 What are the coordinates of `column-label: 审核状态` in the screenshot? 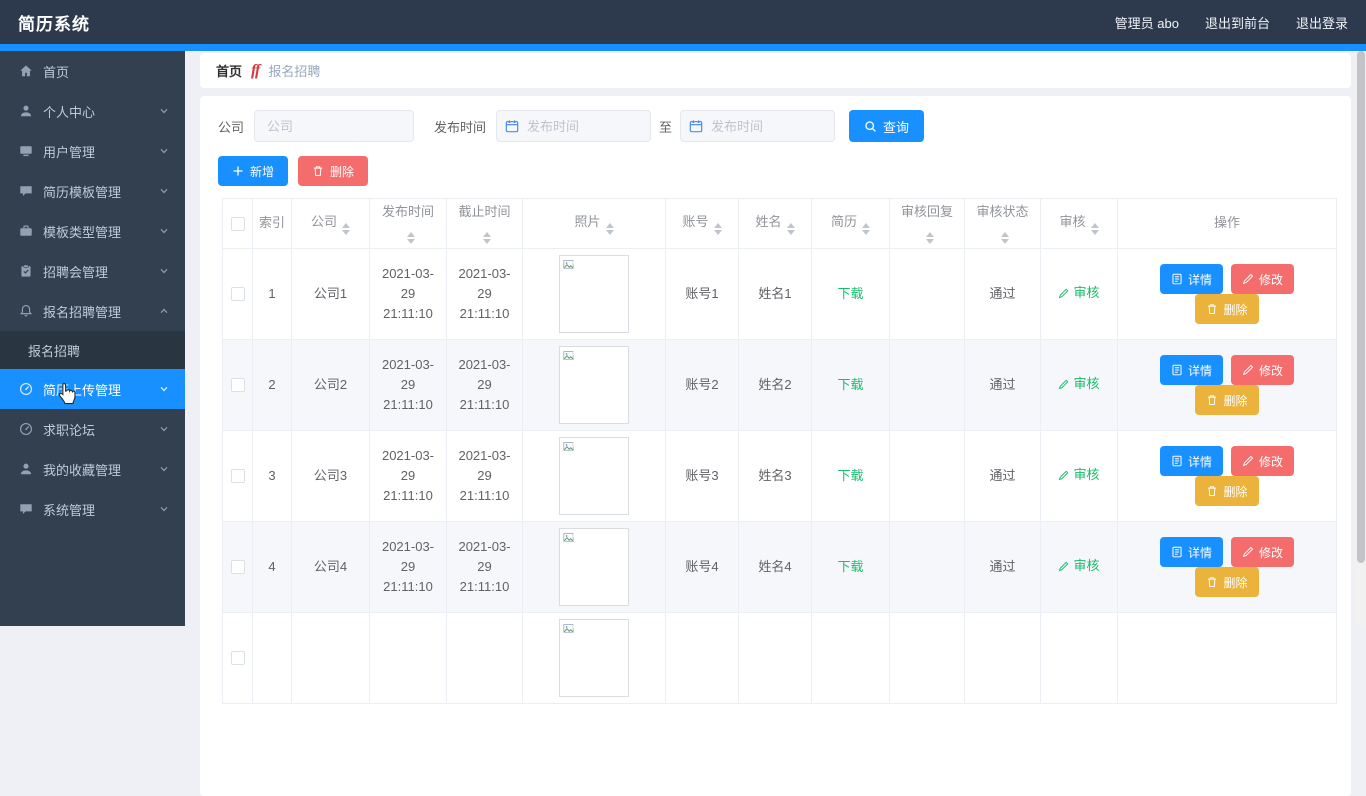 It's located at (1002, 212).